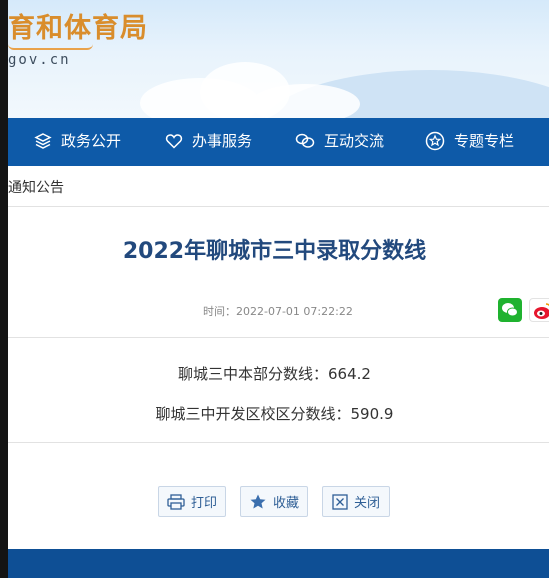 Image resolution: width=549 pixels, height=578 pixels. I want to click on logo-swoosh, so click(50, 47).